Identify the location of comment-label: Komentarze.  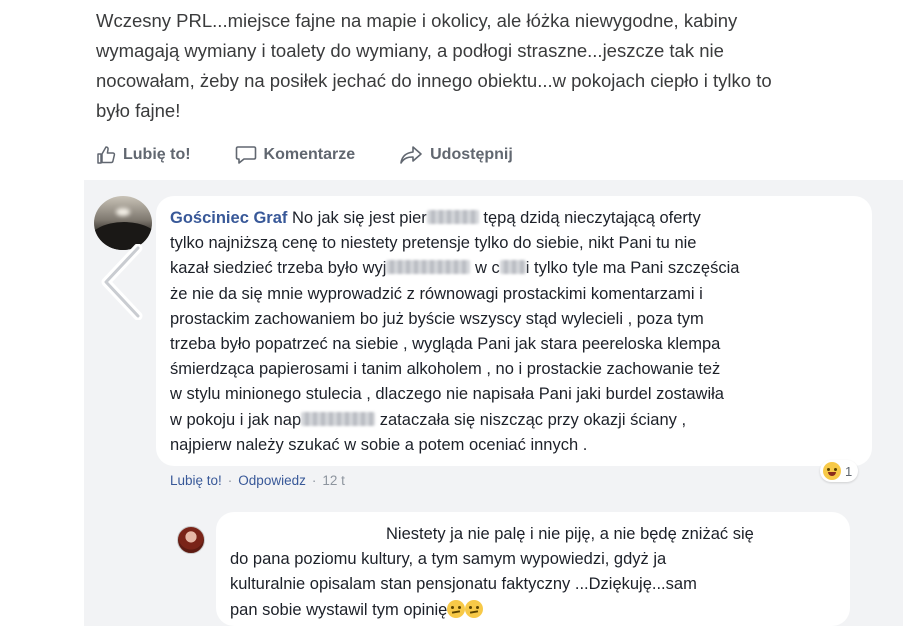
(309, 154).